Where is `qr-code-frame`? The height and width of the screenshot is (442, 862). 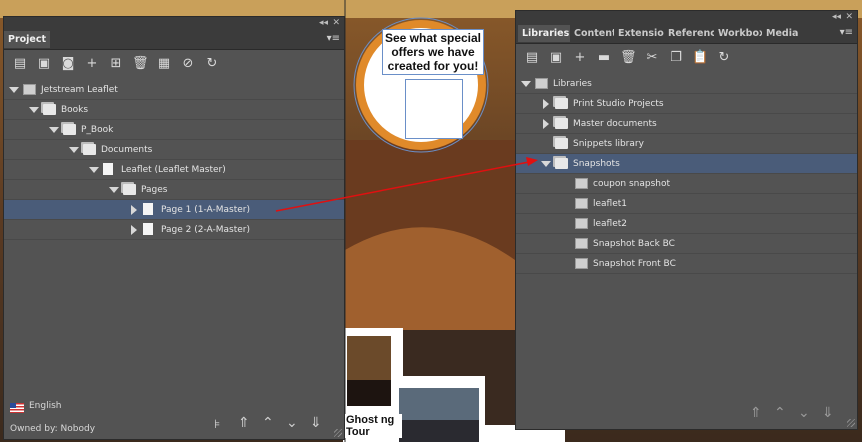 qr-code-frame is located at coordinates (434, 109).